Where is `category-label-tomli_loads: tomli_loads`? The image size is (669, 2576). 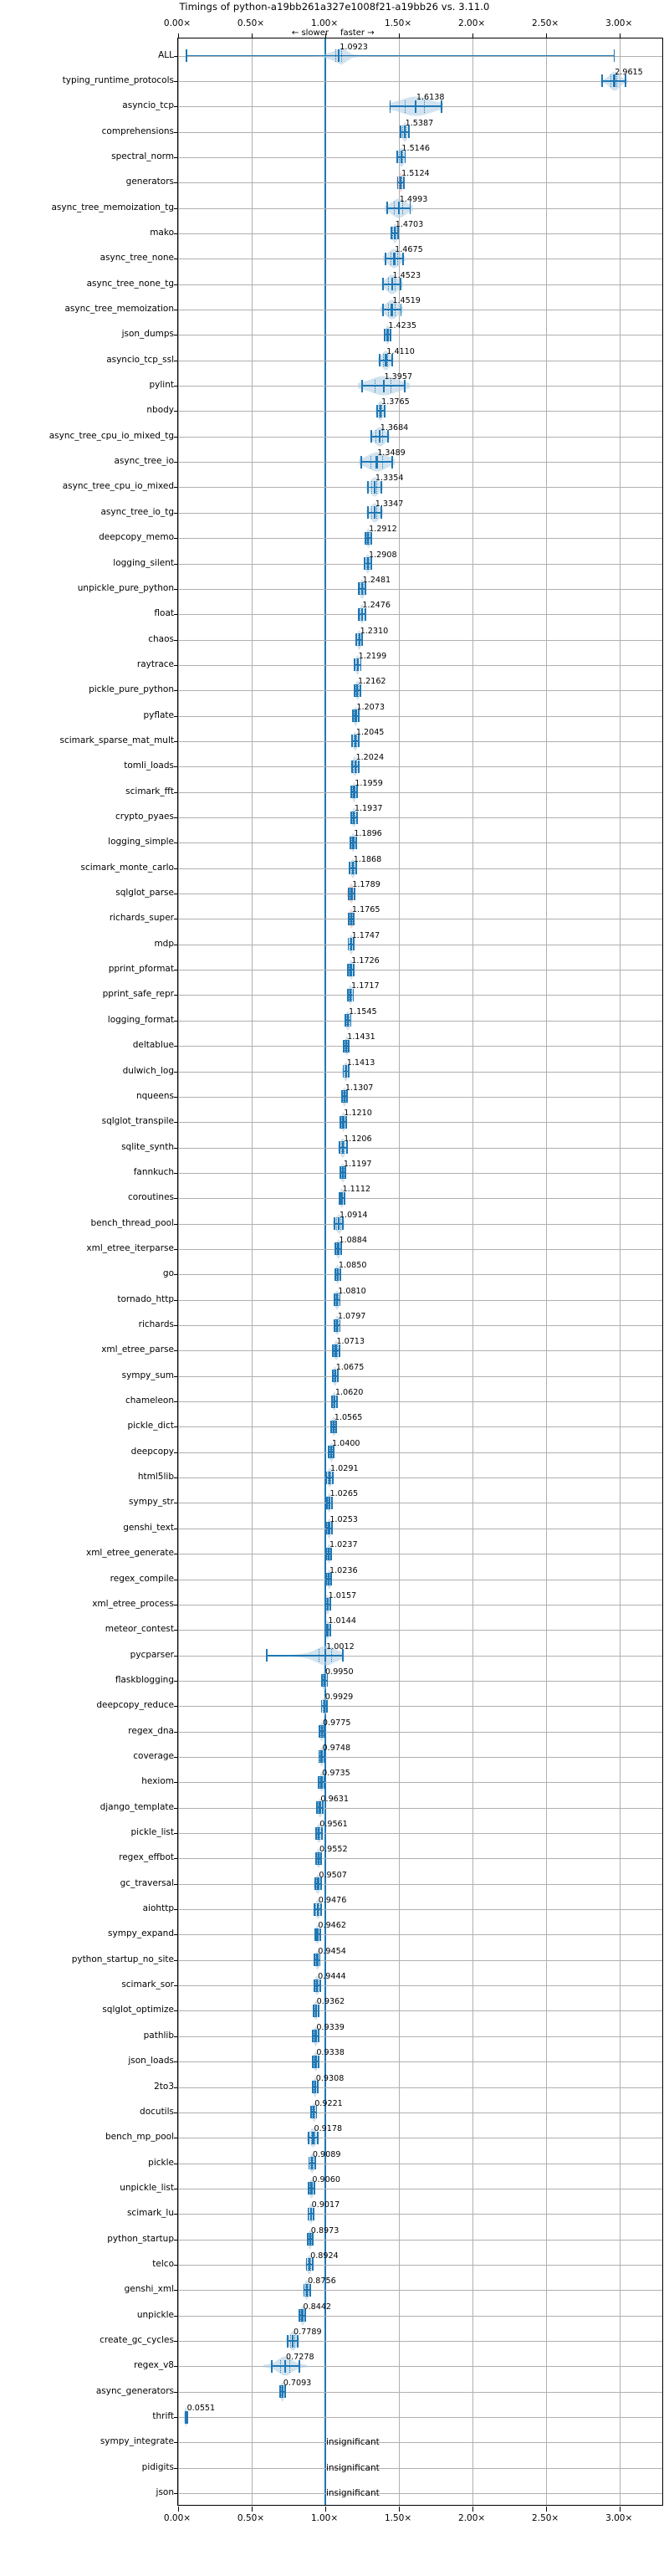 category-label-tomli_loads: tomli_loads is located at coordinates (149, 766).